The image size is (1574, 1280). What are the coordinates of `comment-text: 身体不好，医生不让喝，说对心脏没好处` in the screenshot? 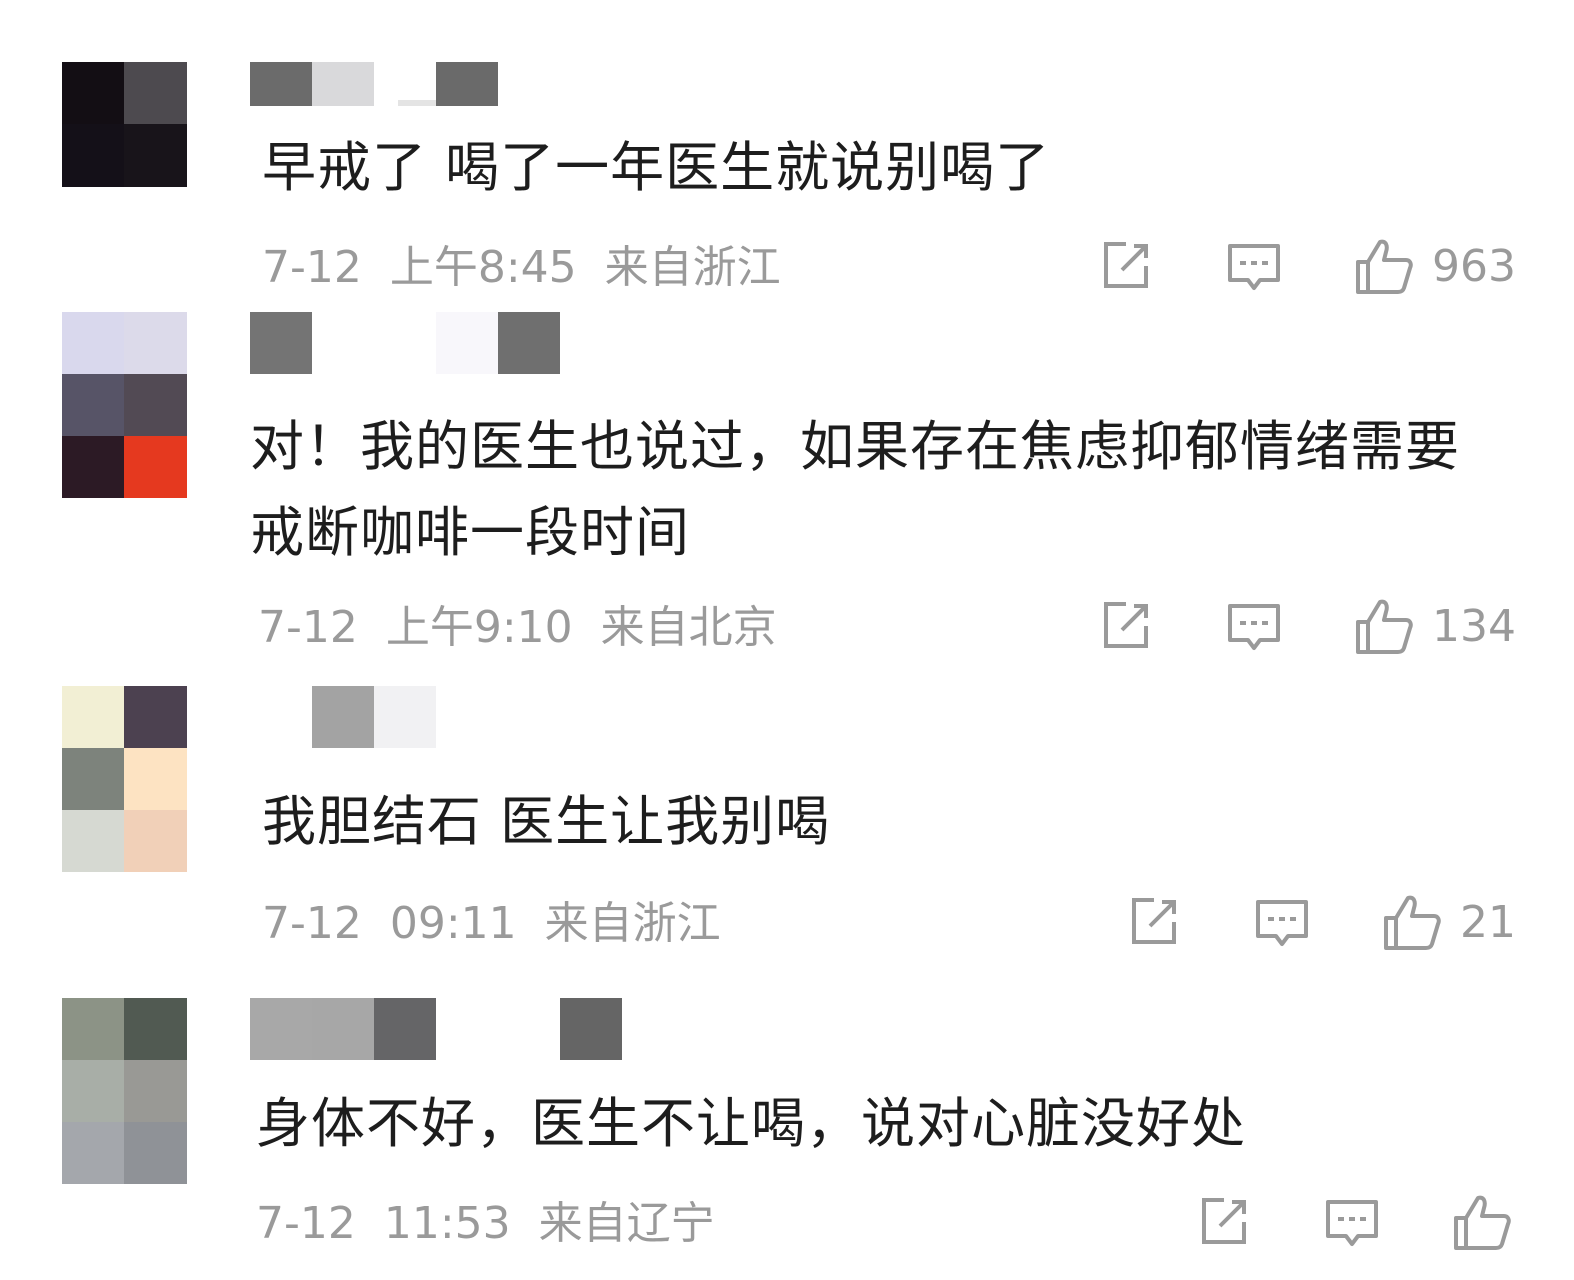 It's located at (751, 1123).